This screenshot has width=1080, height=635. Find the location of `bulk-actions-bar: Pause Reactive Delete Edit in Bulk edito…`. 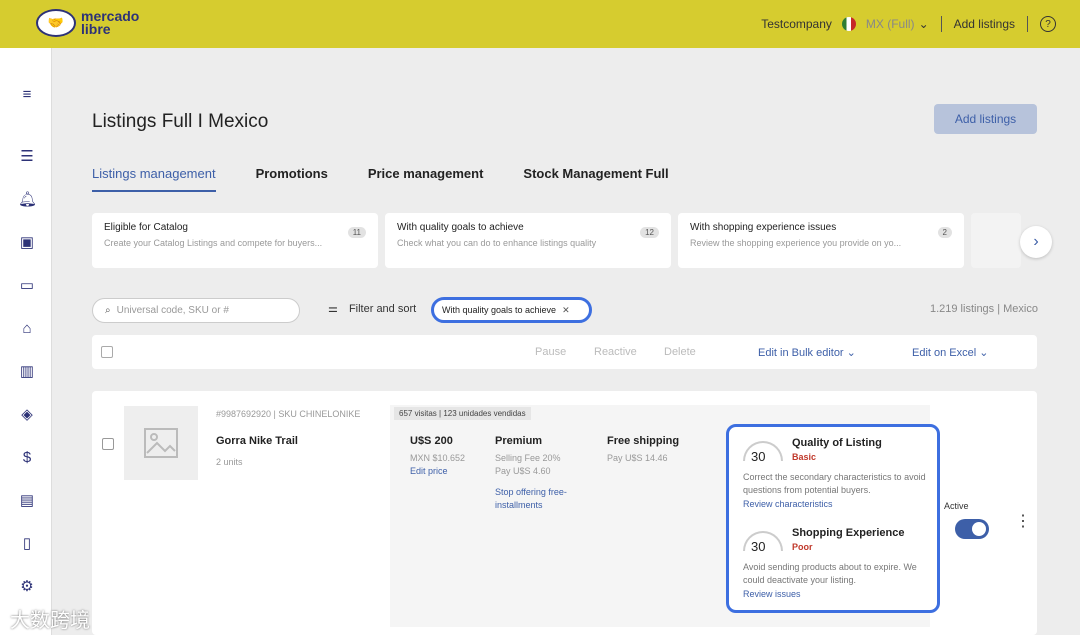

bulk-actions-bar: Pause Reactive Delete Edit in Bulk edito… is located at coordinates (564, 352).